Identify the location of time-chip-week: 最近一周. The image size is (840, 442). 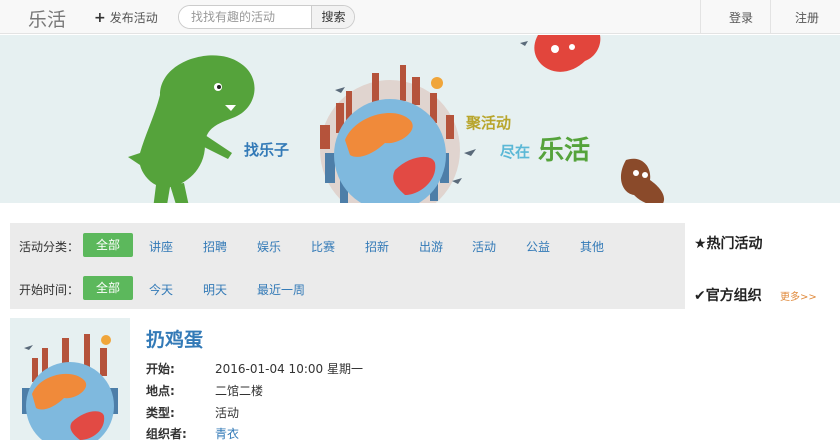
(281, 289).